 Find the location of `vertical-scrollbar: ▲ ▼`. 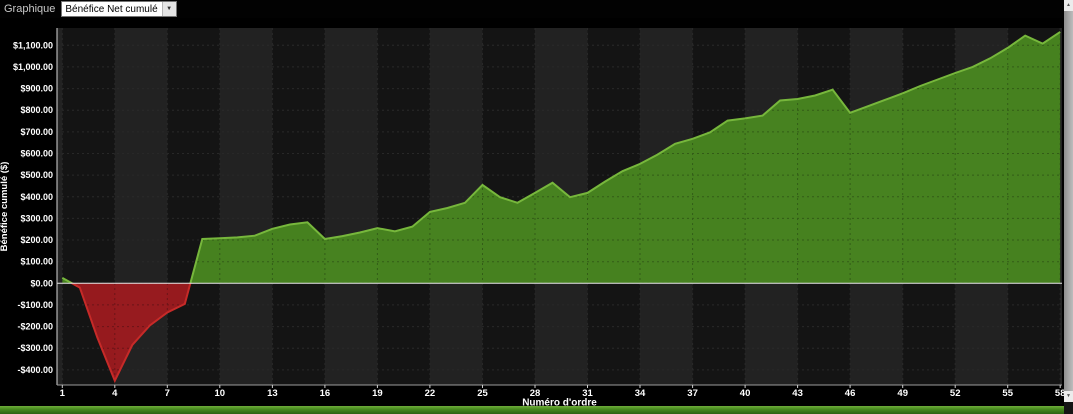

vertical-scrollbar: ▲ ▼ is located at coordinates (1068, 201).